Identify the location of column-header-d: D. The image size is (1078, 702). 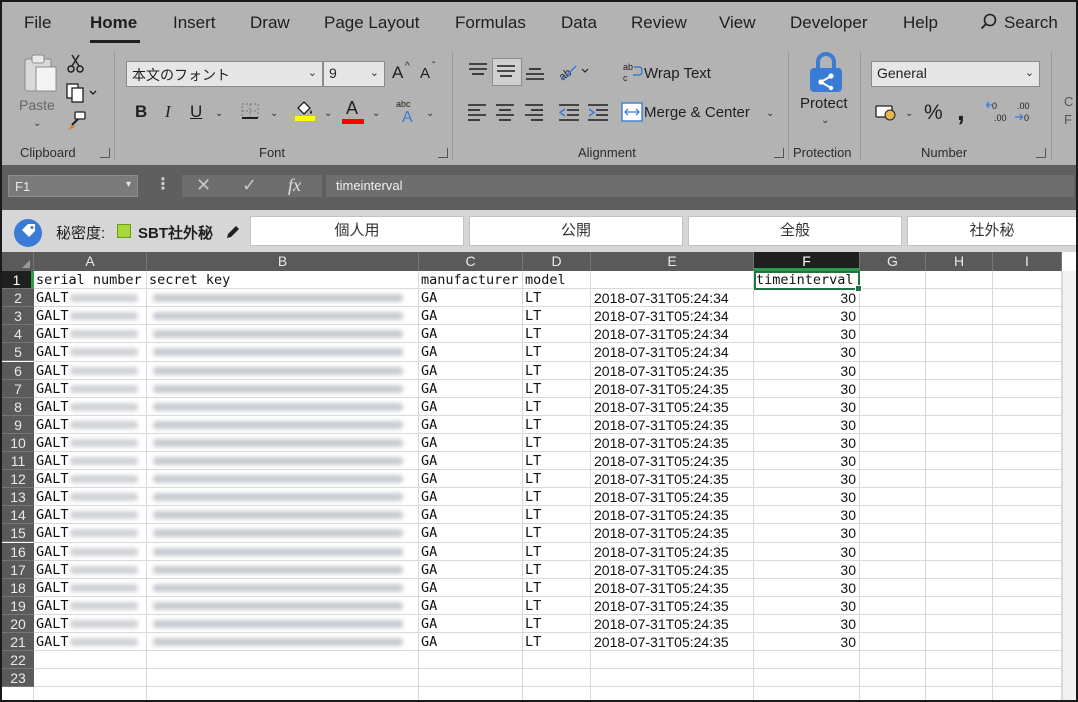
(557, 261).